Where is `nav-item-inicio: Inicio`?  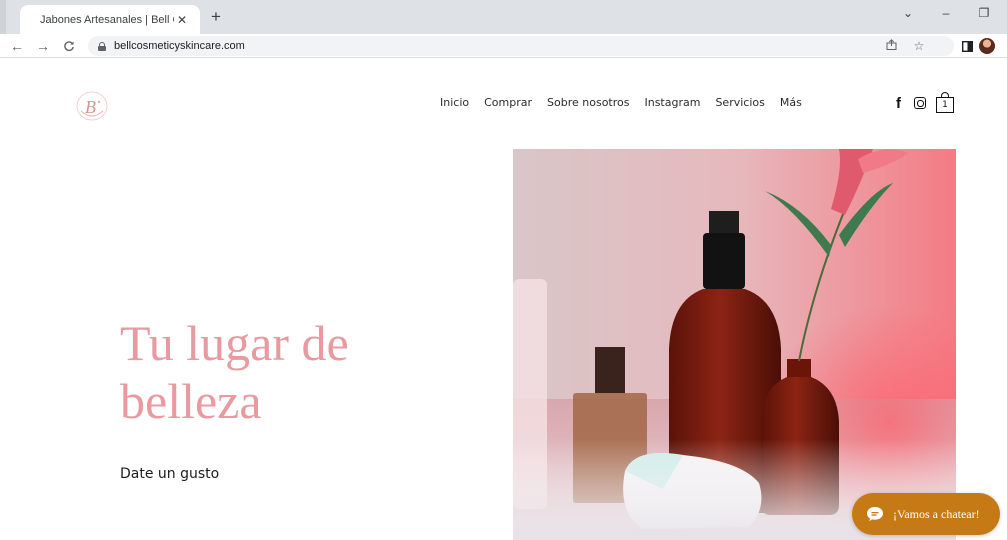 nav-item-inicio: Inicio is located at coordinates (454, 102).